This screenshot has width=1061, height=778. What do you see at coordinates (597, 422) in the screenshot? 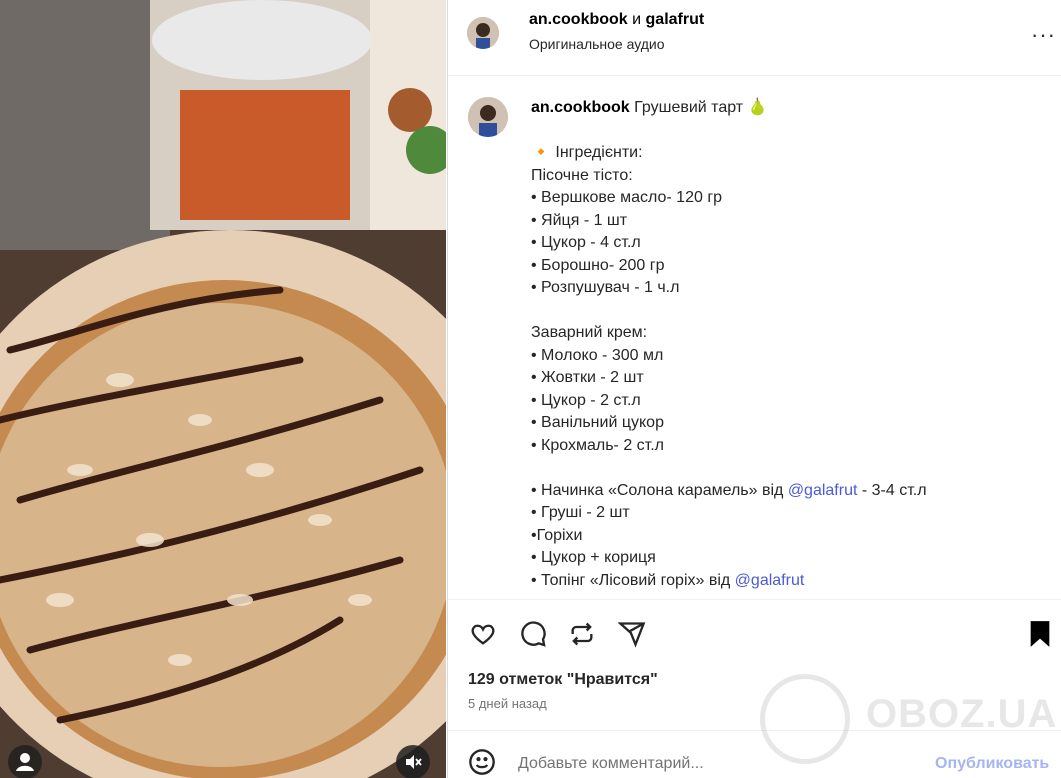
I see `caption-line: • Ванільний цукор` at bounding box center [597, 422].